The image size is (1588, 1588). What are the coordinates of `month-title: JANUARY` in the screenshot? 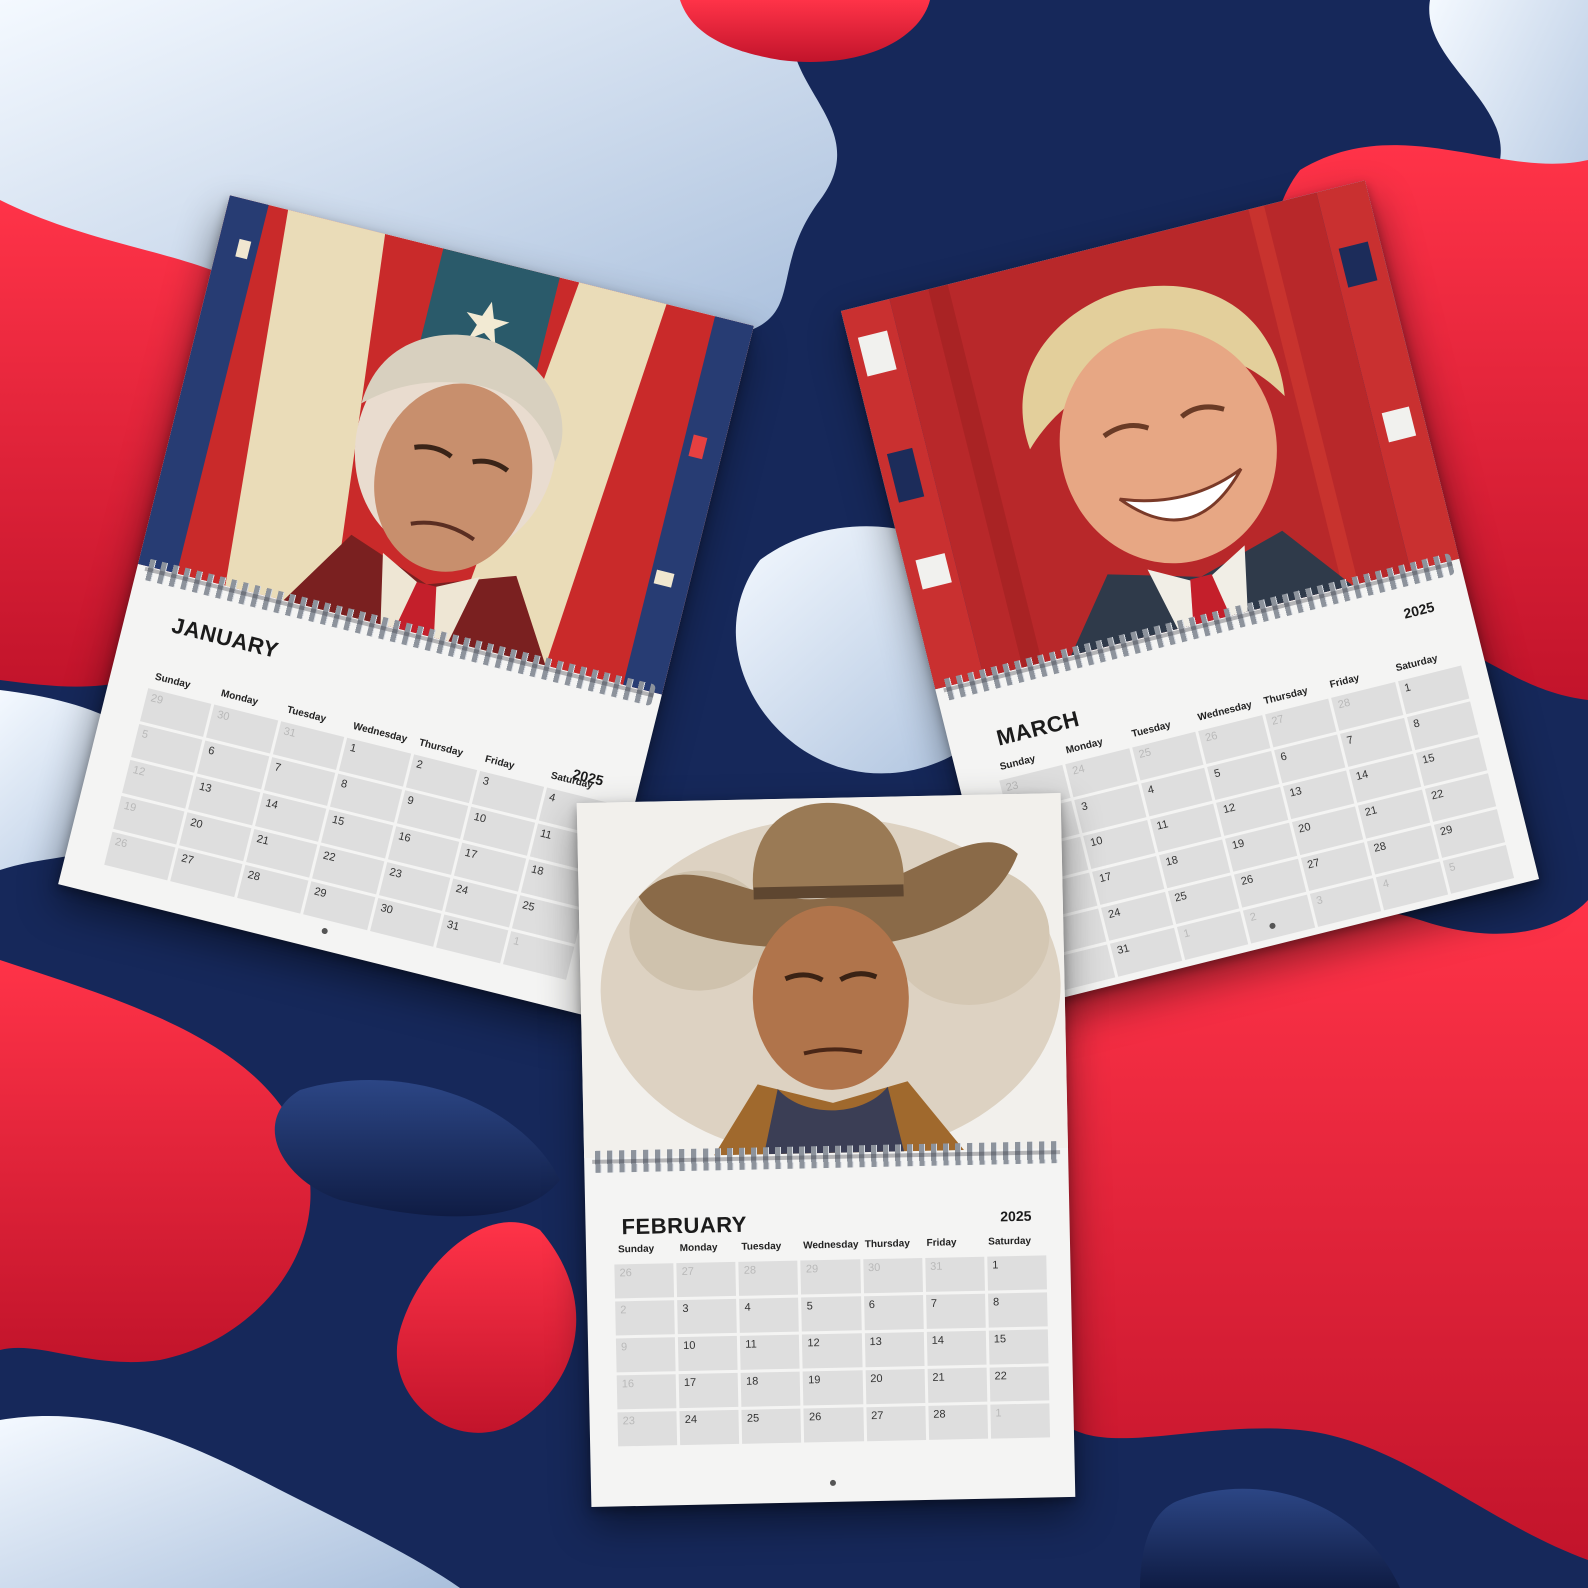 It's located at (225, 638).